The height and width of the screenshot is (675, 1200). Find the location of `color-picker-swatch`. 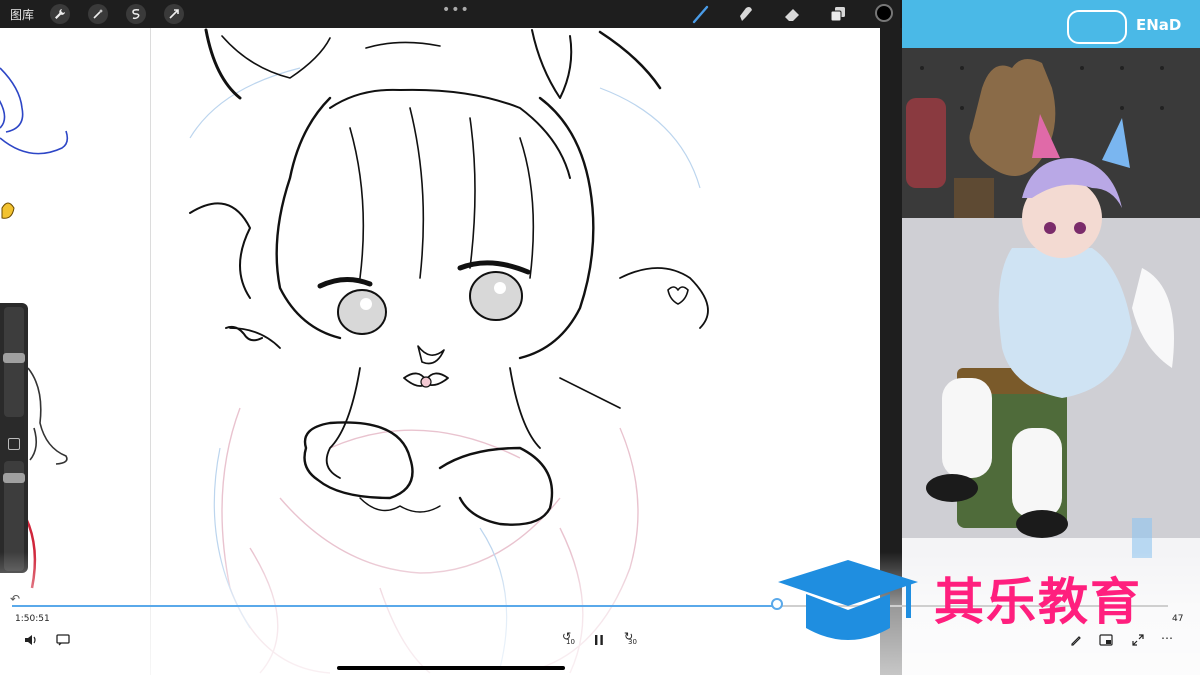

color-picker-swatch is located at coordinates (884, 13).